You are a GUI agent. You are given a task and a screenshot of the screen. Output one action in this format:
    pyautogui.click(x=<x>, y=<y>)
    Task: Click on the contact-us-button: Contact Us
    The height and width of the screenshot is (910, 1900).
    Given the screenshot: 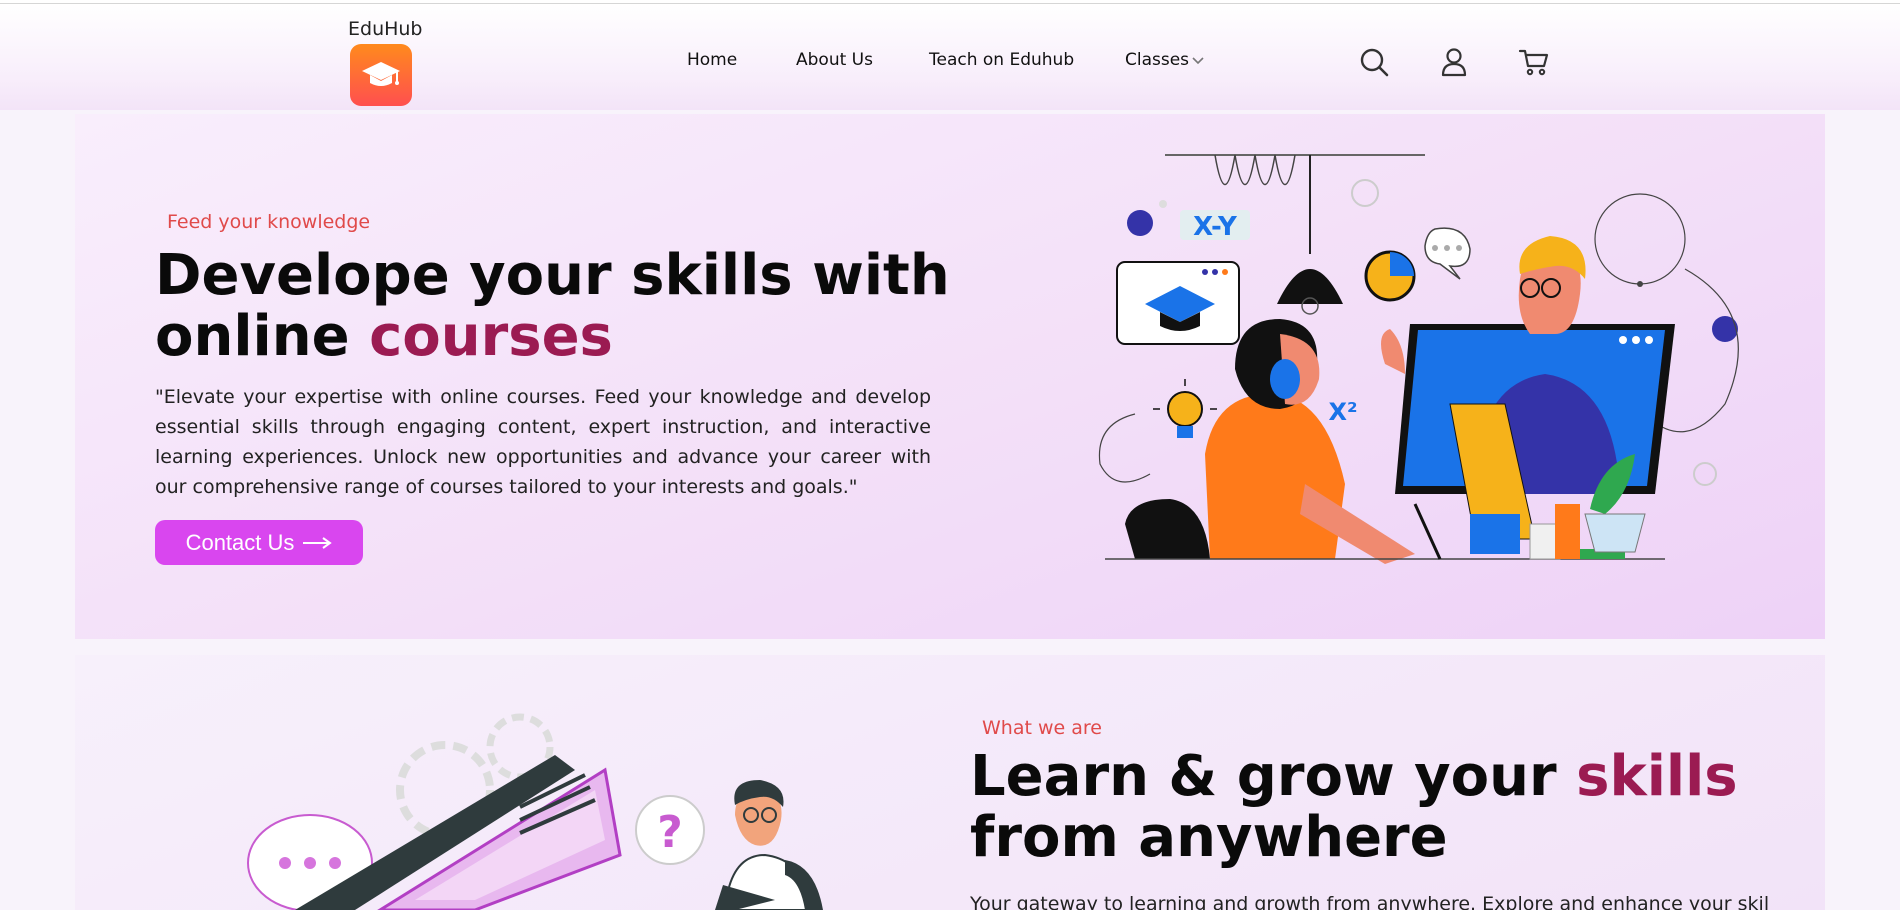 What is the action you would take?
    pyautogui.click(x=259, y=542)
    